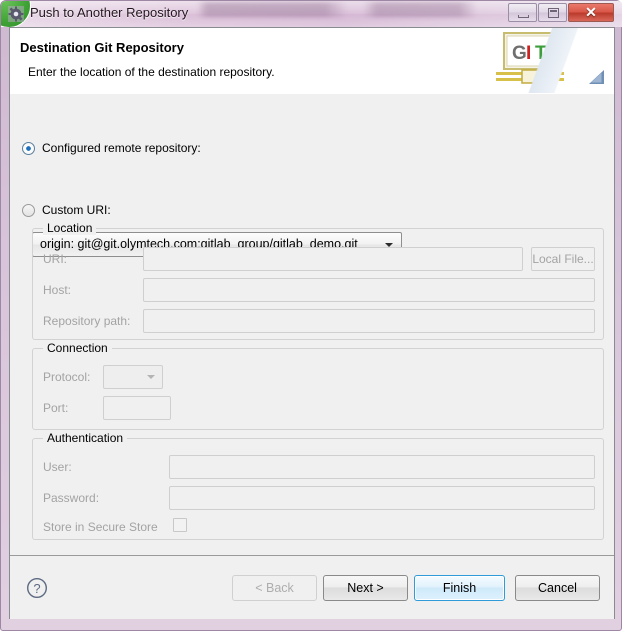  What do you see at coordinates (369, 321) in the screenshot?
I see `repository-path-input` at bounding box center [369, 321].